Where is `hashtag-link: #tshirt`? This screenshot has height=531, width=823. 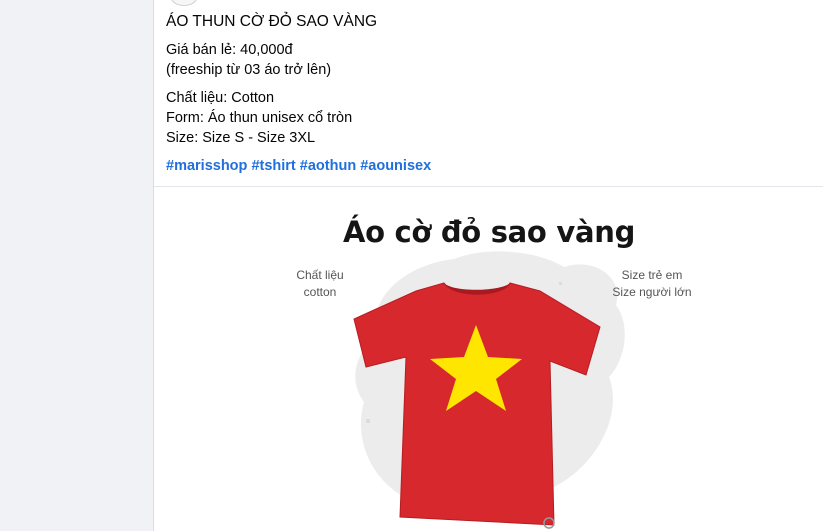 hashtag-link: #tshirt is located at coordinates (273, 166).